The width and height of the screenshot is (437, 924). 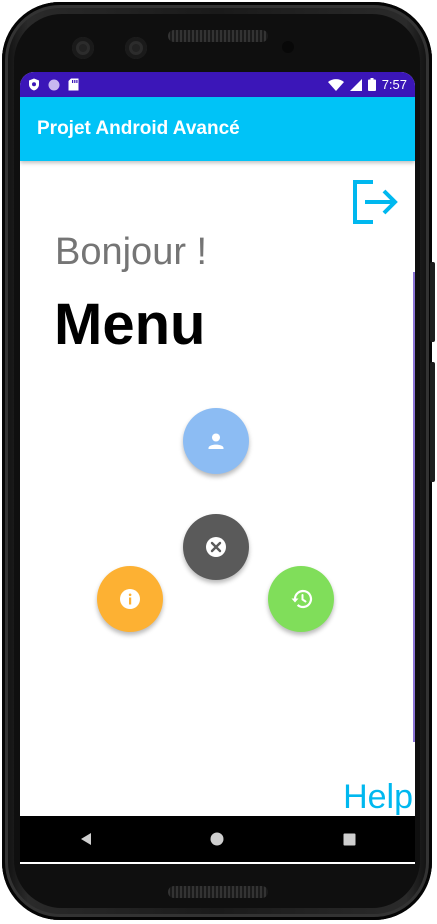 I want to click on person-icon, so click(x=216, y=441).